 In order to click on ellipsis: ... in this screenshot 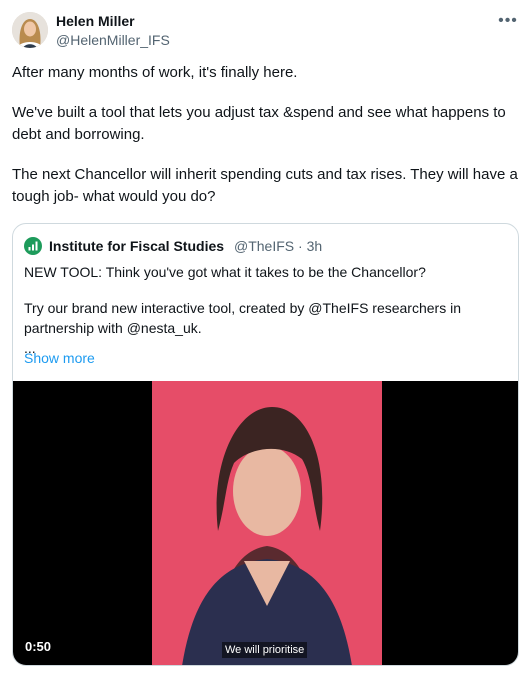, I will do `click(30, 348)`.